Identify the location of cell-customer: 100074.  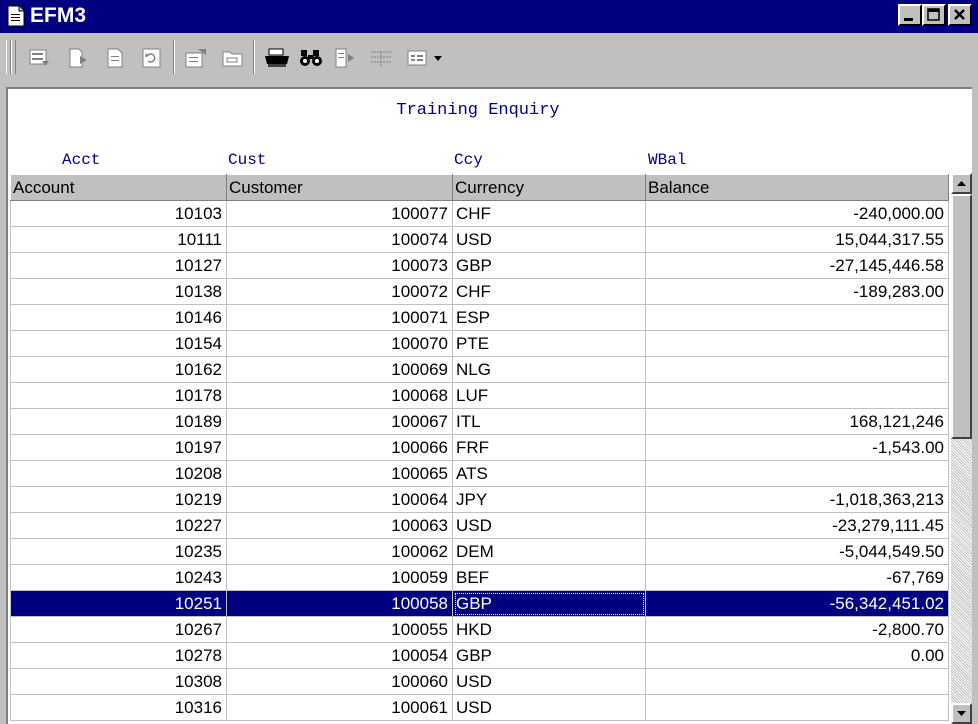
(339, 239).